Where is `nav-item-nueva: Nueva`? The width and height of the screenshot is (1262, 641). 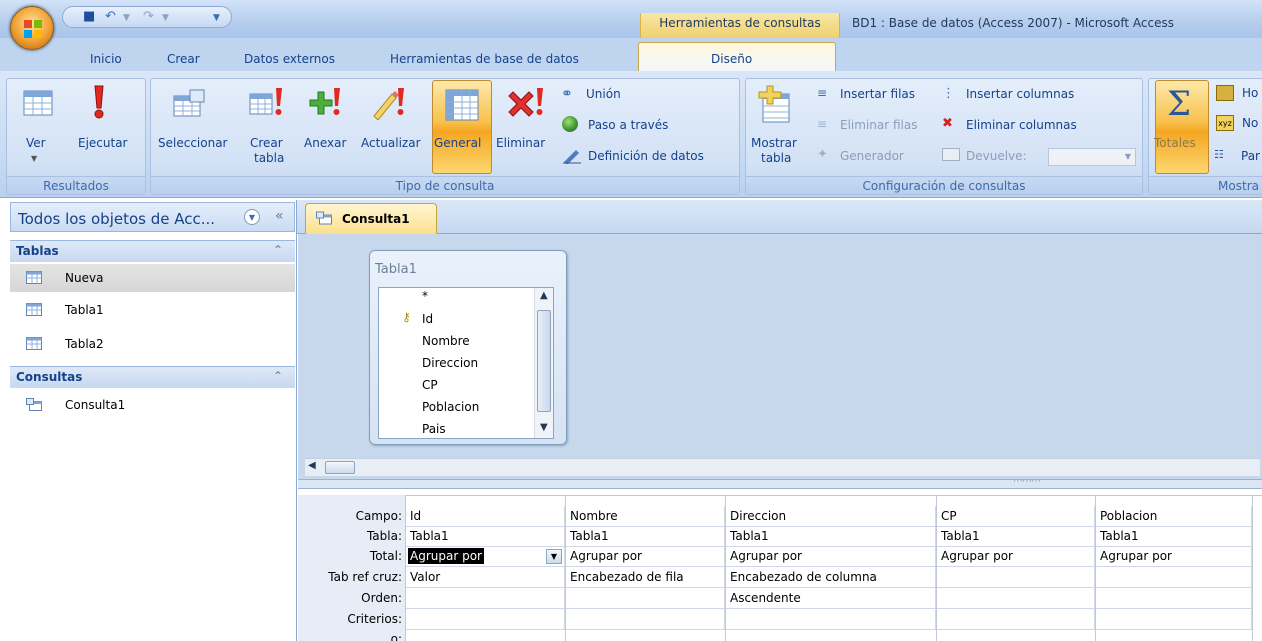
nav-item-nueva: Nueva is located at coordinates (152, 278).